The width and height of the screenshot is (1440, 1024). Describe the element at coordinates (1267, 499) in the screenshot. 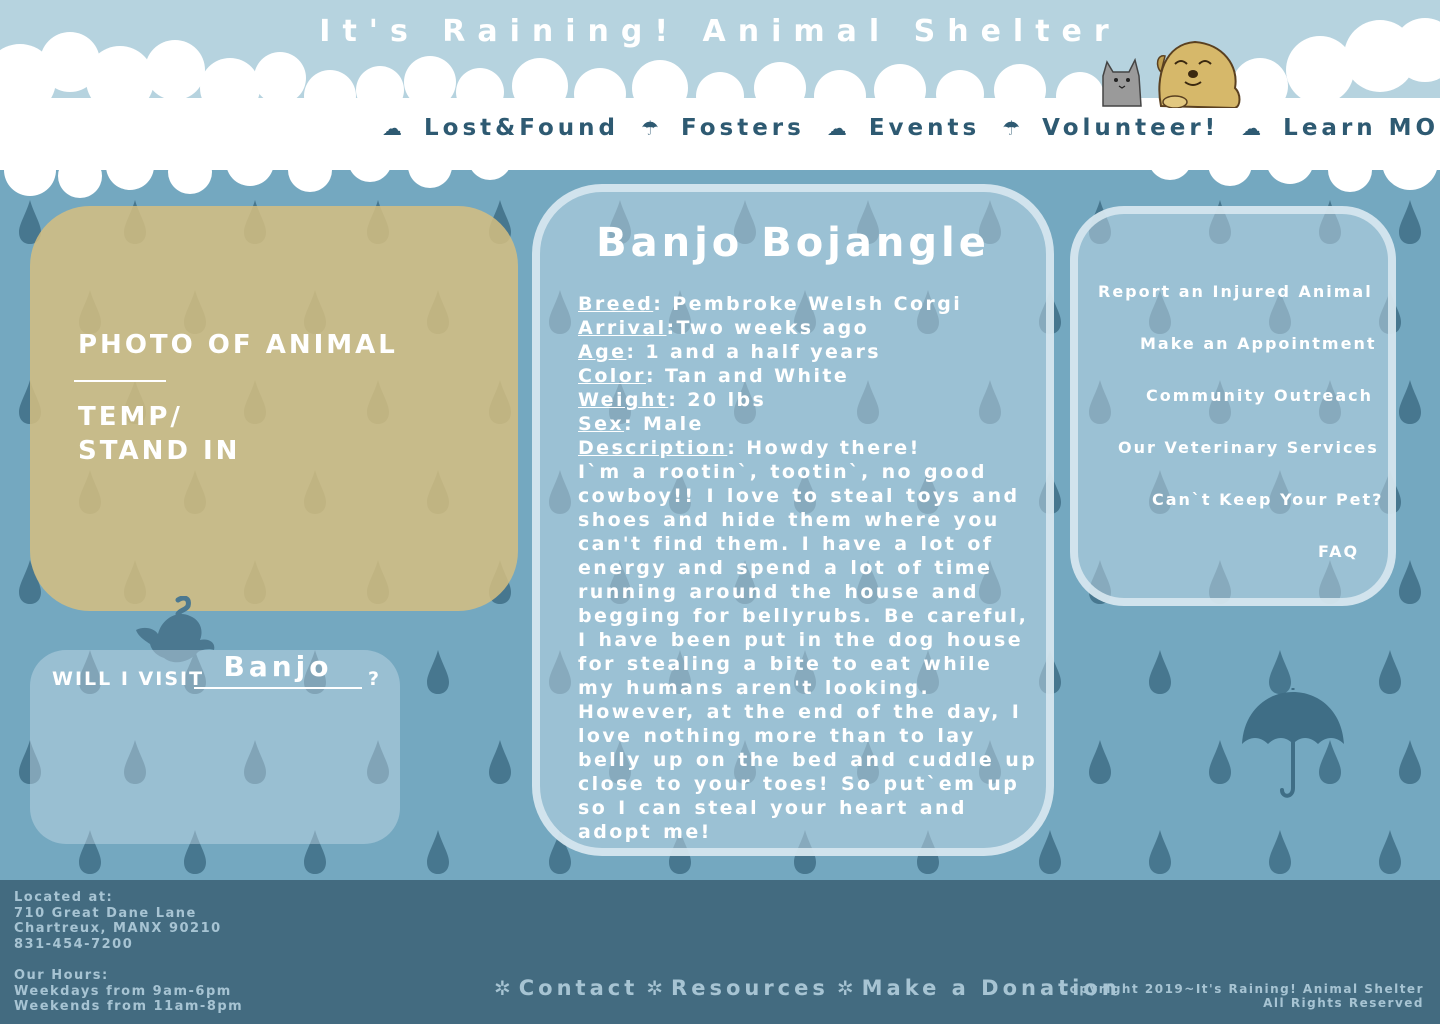

I see `cant-keep-pet-link: Can`t Keep Your Pet?` at that location.